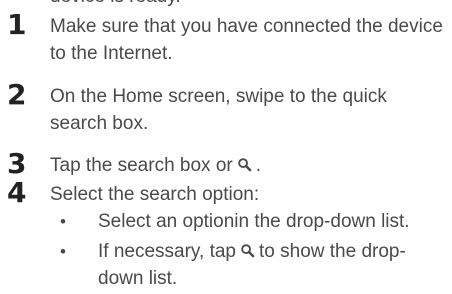  What do you see at coordinates (167, 251) in the screenshot?
I see `bullet-text-before: If necessary, tap` at bounding box center [167, 251].